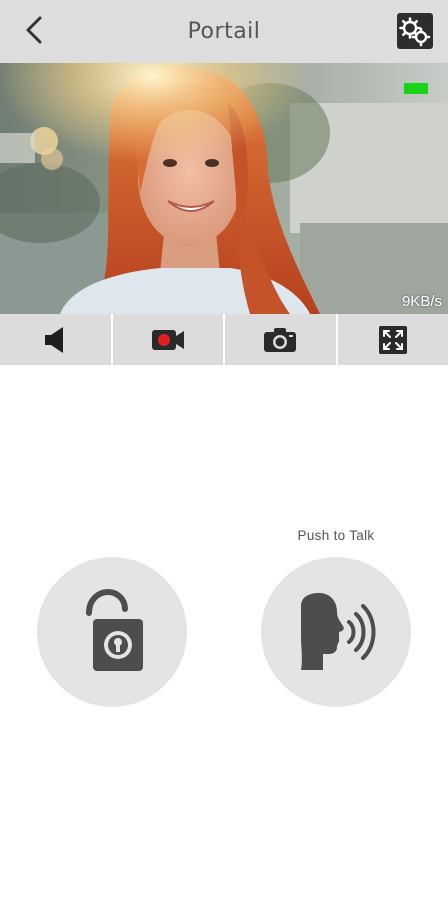 This screenshot has width=448, height=900. I want to click on gears-icon, so click(415, 31).